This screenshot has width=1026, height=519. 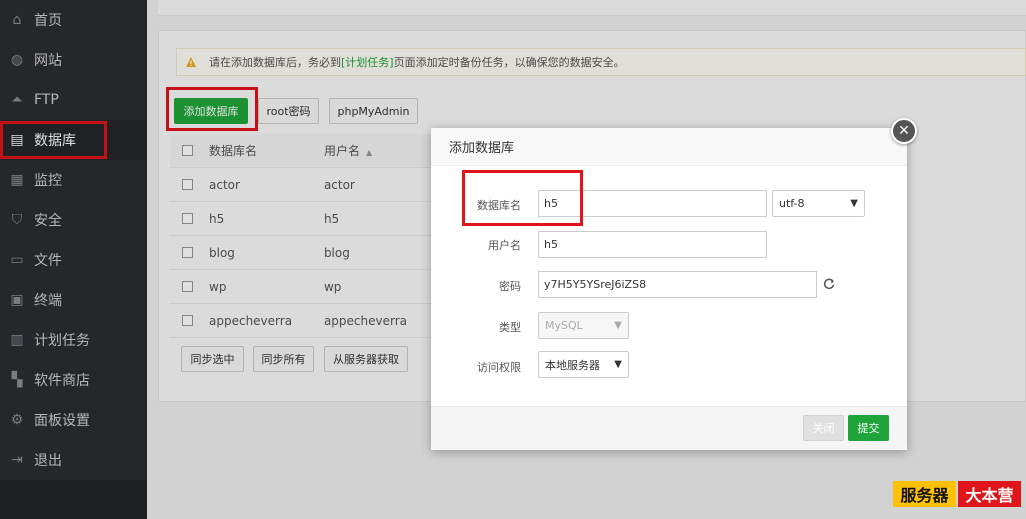 What do you see at coordinates (17, 420) in the screenshot?
I see `gear-icon: ⚙` at bounding box center [17, 420].